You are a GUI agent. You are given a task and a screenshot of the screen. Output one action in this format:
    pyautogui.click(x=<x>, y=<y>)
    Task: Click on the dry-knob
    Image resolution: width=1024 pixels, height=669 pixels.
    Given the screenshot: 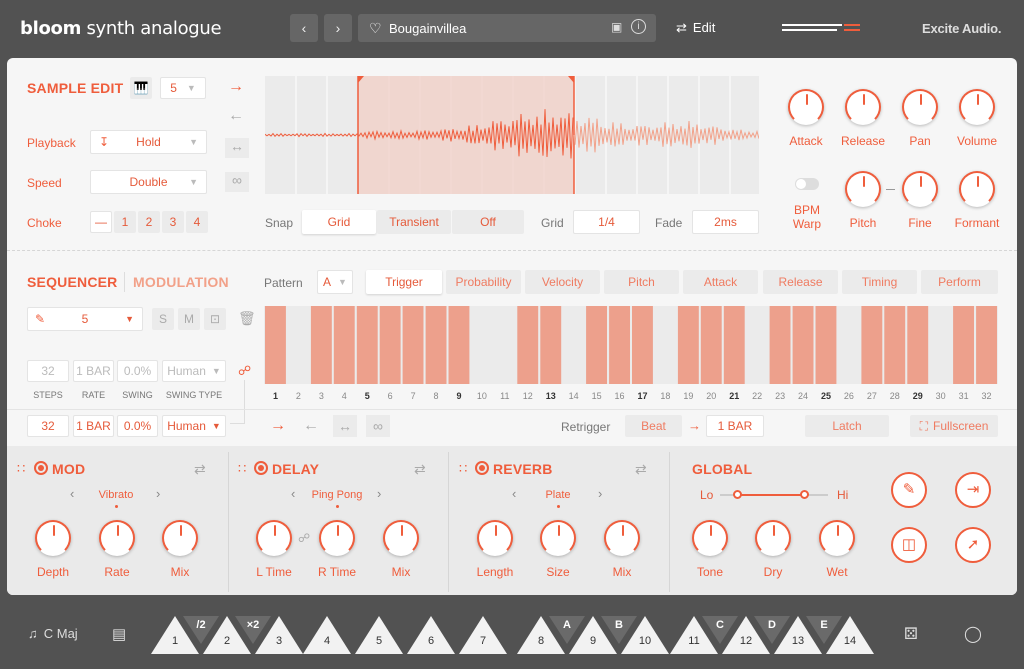 What is the action you would take?
    pyautogui.click(x=773, y=538)
    